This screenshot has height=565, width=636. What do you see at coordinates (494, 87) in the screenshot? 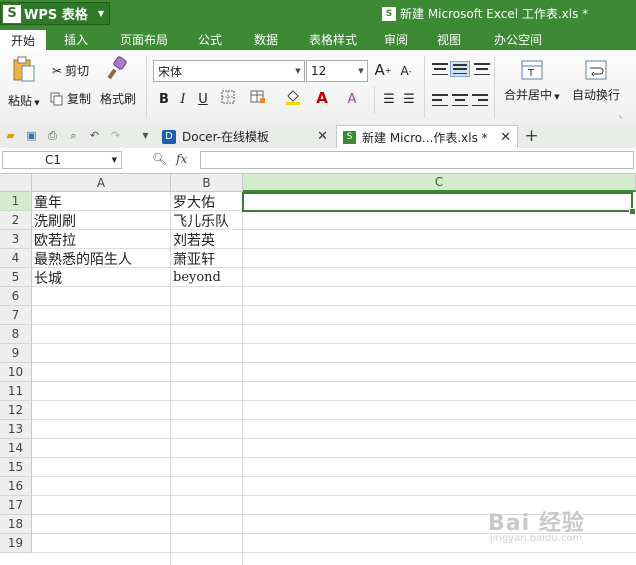
I see `ribbon-divider` at bounding box center [494, 87].